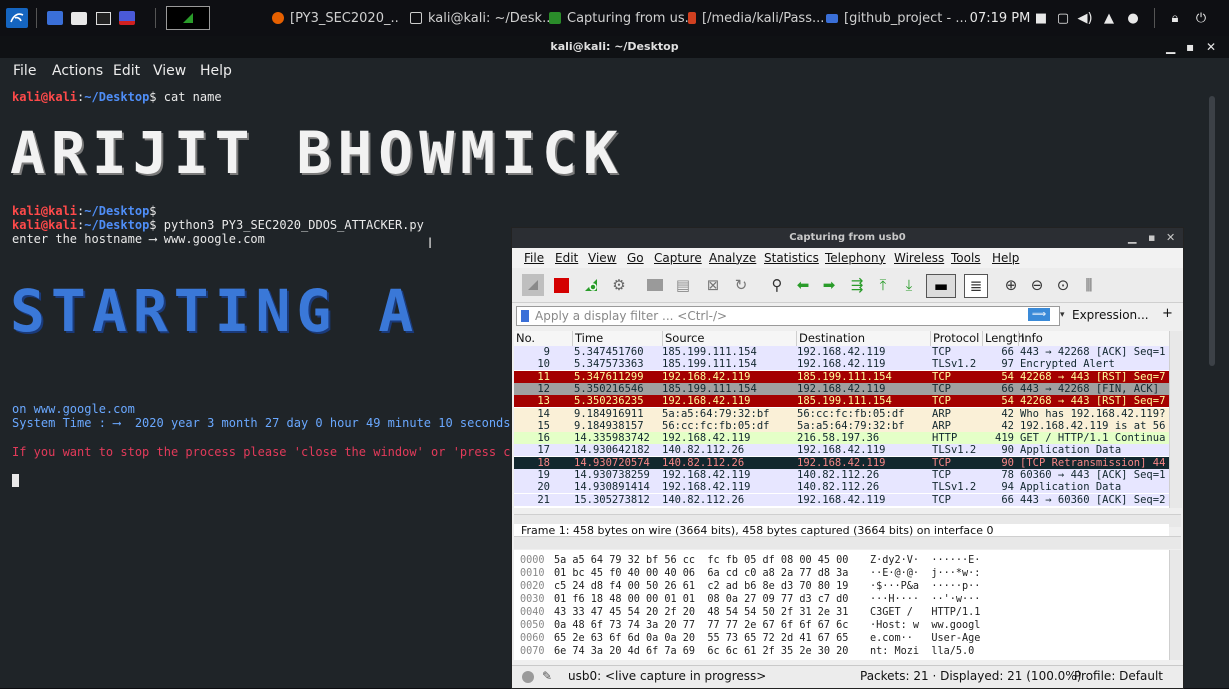 The height and width of the screenshot is (689, 1229). What do you see at coordinates (683, 285) in the screenshot?
I see `save-file-icon: ▤` at bounding box center [683, 285].